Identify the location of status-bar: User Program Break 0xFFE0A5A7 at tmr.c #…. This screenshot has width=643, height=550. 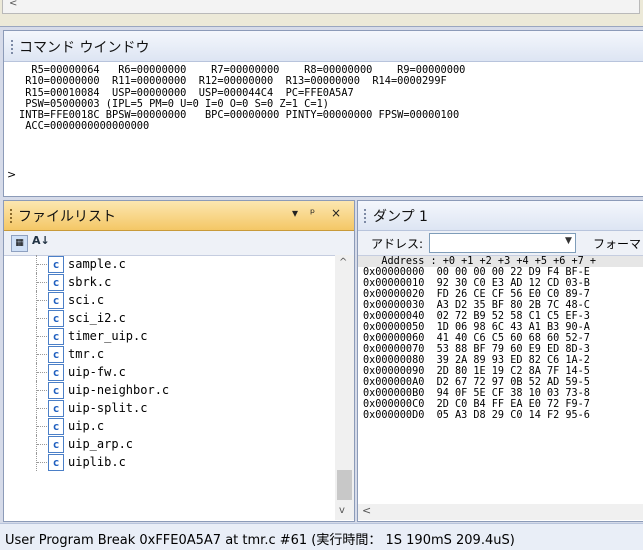
(321, 536).